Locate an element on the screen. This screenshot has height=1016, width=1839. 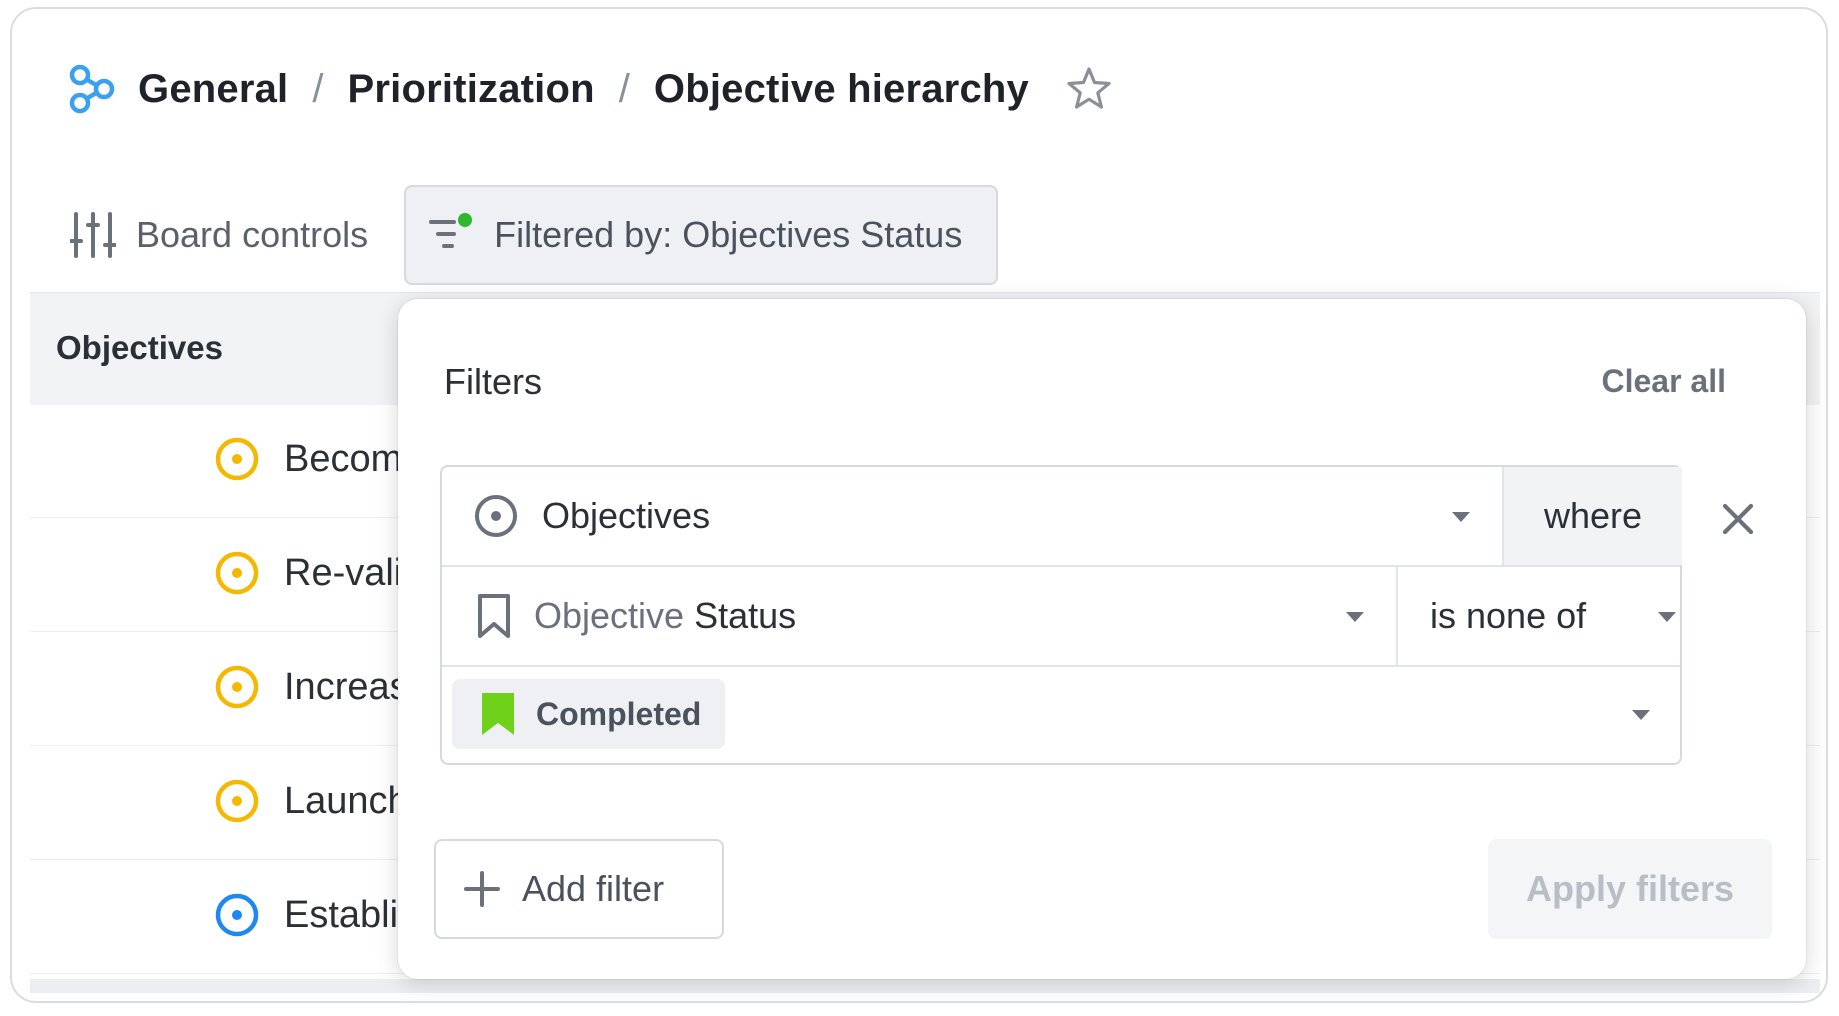
plus-icon is located at coordinates (482, 889).